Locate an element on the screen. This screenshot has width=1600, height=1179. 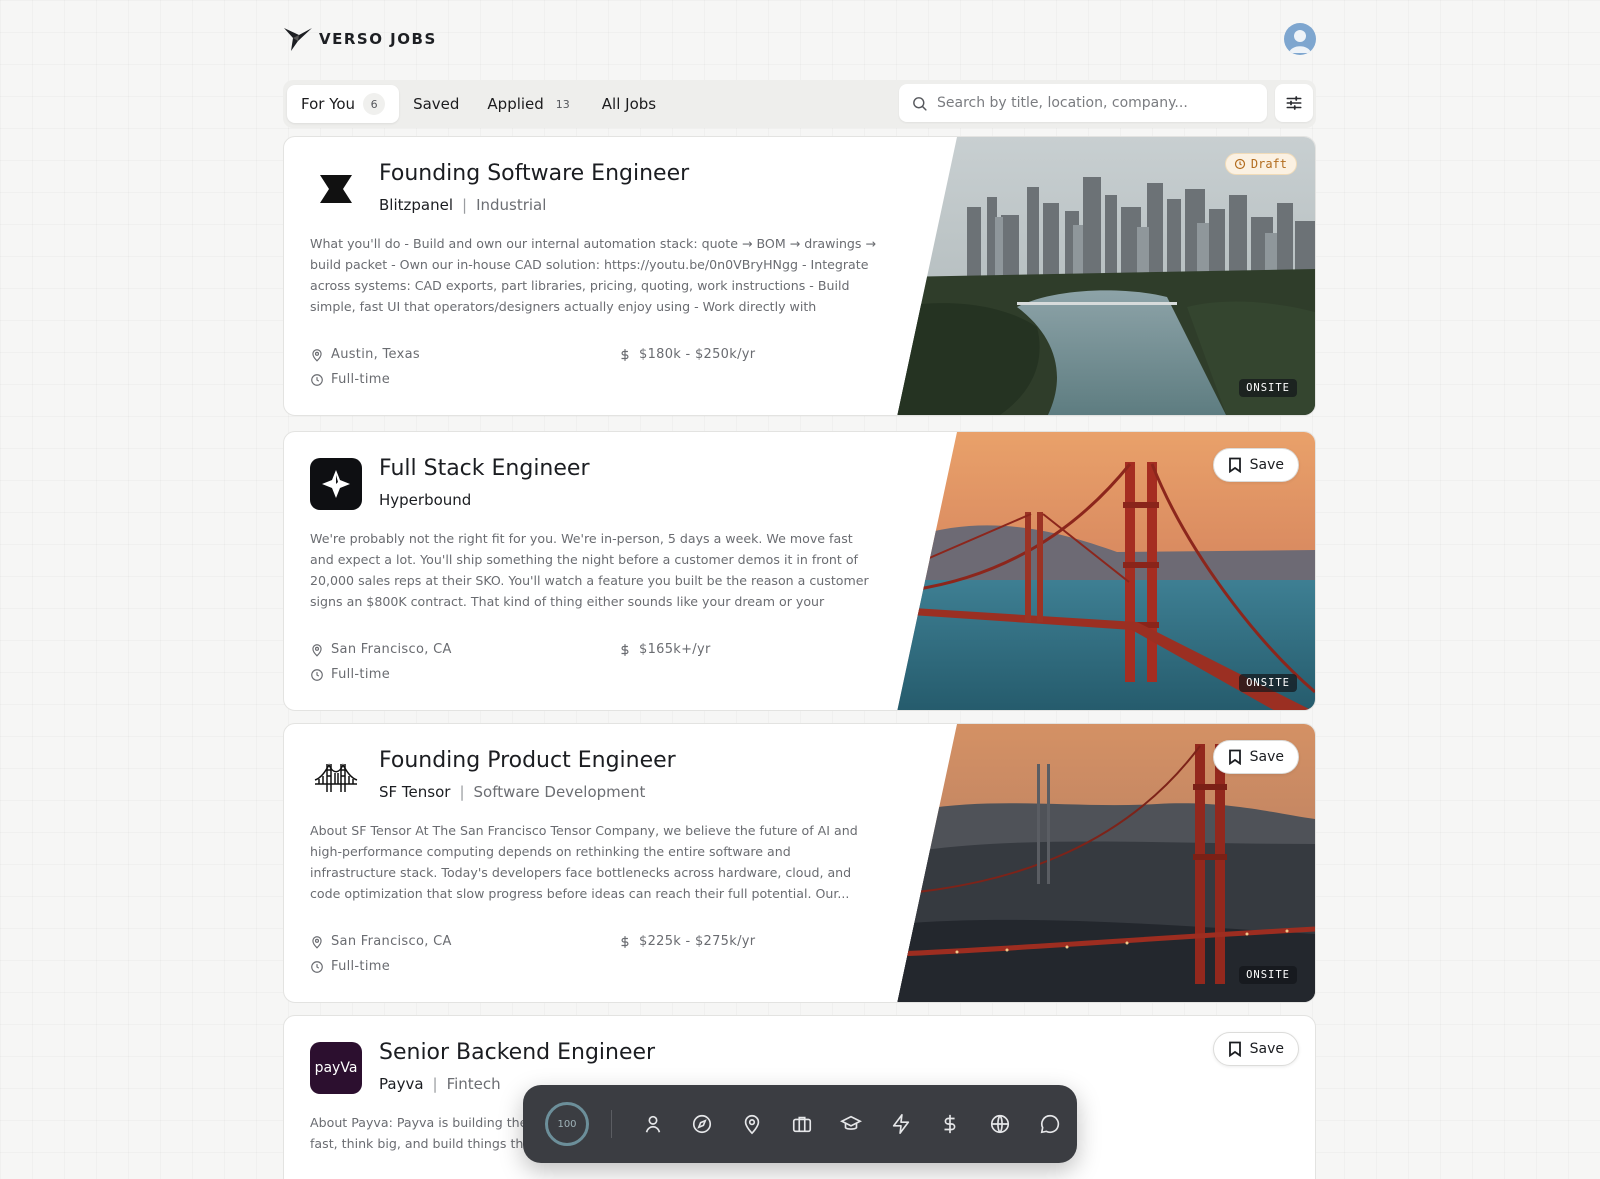
dock-jobs-button is located at coordinates (802, 1124).